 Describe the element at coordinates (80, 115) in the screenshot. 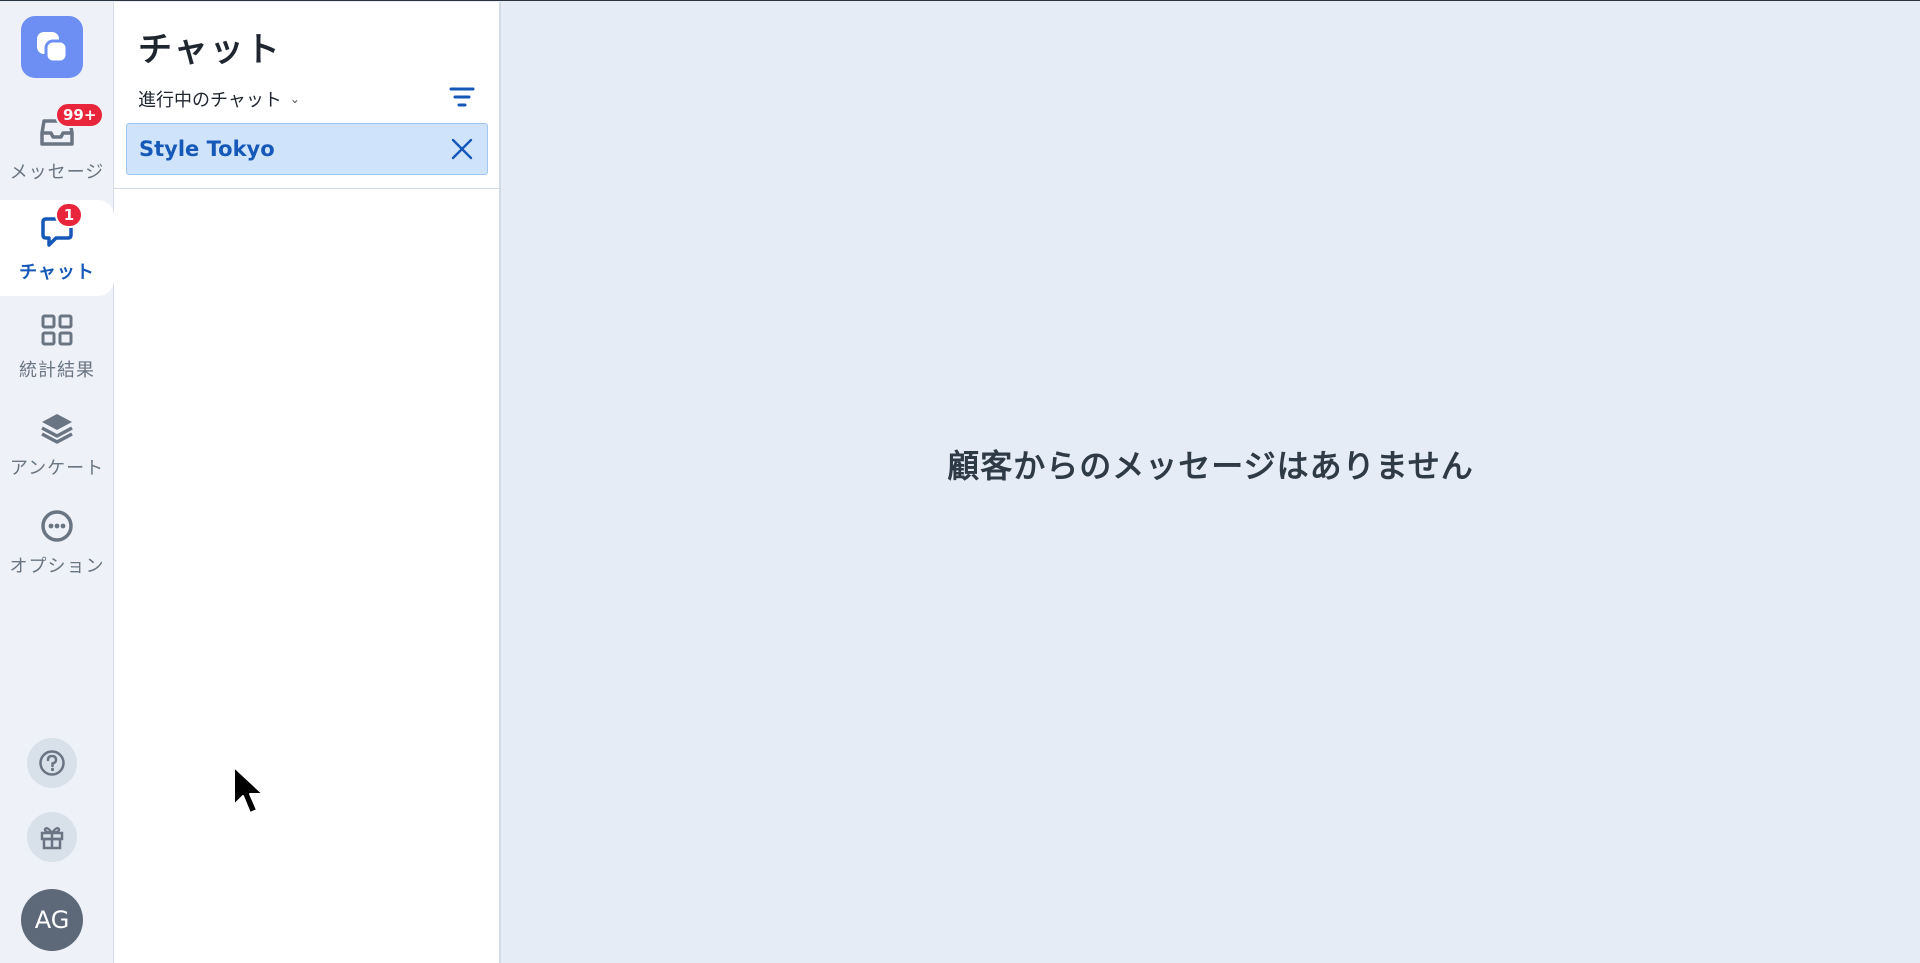

I see `messages-badge: 99+` at that location.